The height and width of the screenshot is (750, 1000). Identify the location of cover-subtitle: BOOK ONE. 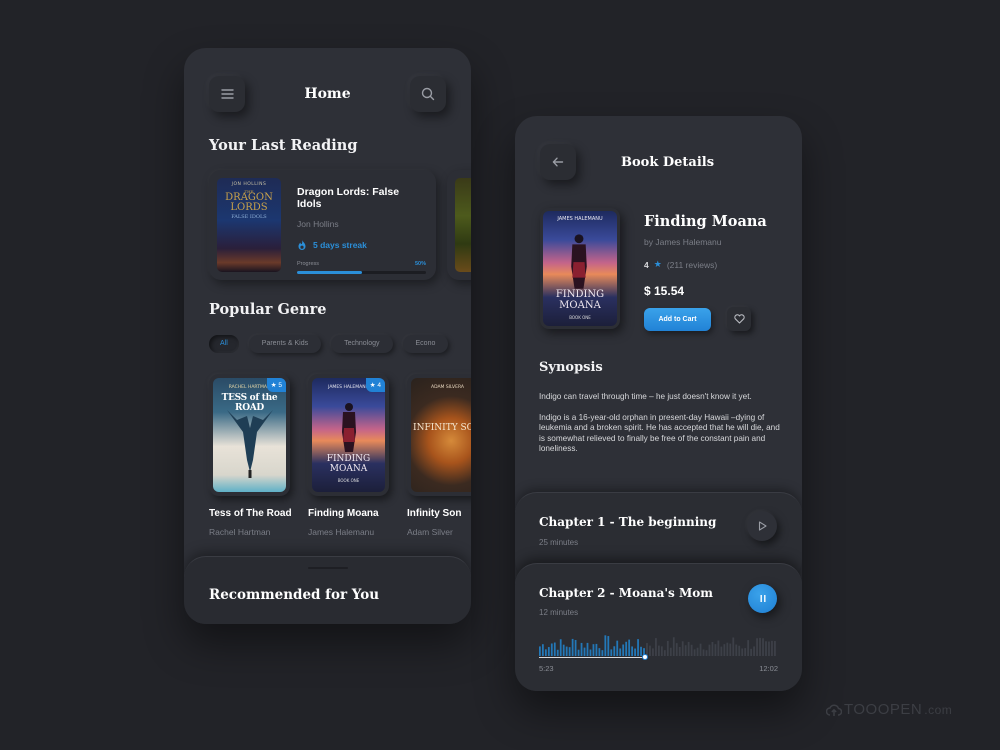
(580, 317).